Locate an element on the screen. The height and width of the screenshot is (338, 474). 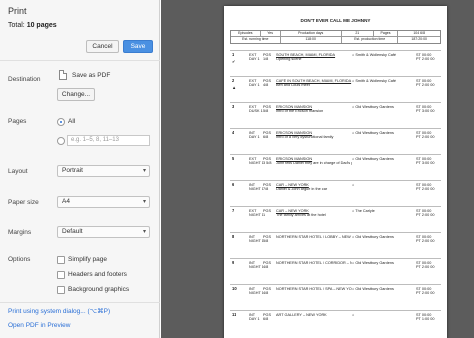
scene-status-icon: ▲ is located at coordinates (234, 88).